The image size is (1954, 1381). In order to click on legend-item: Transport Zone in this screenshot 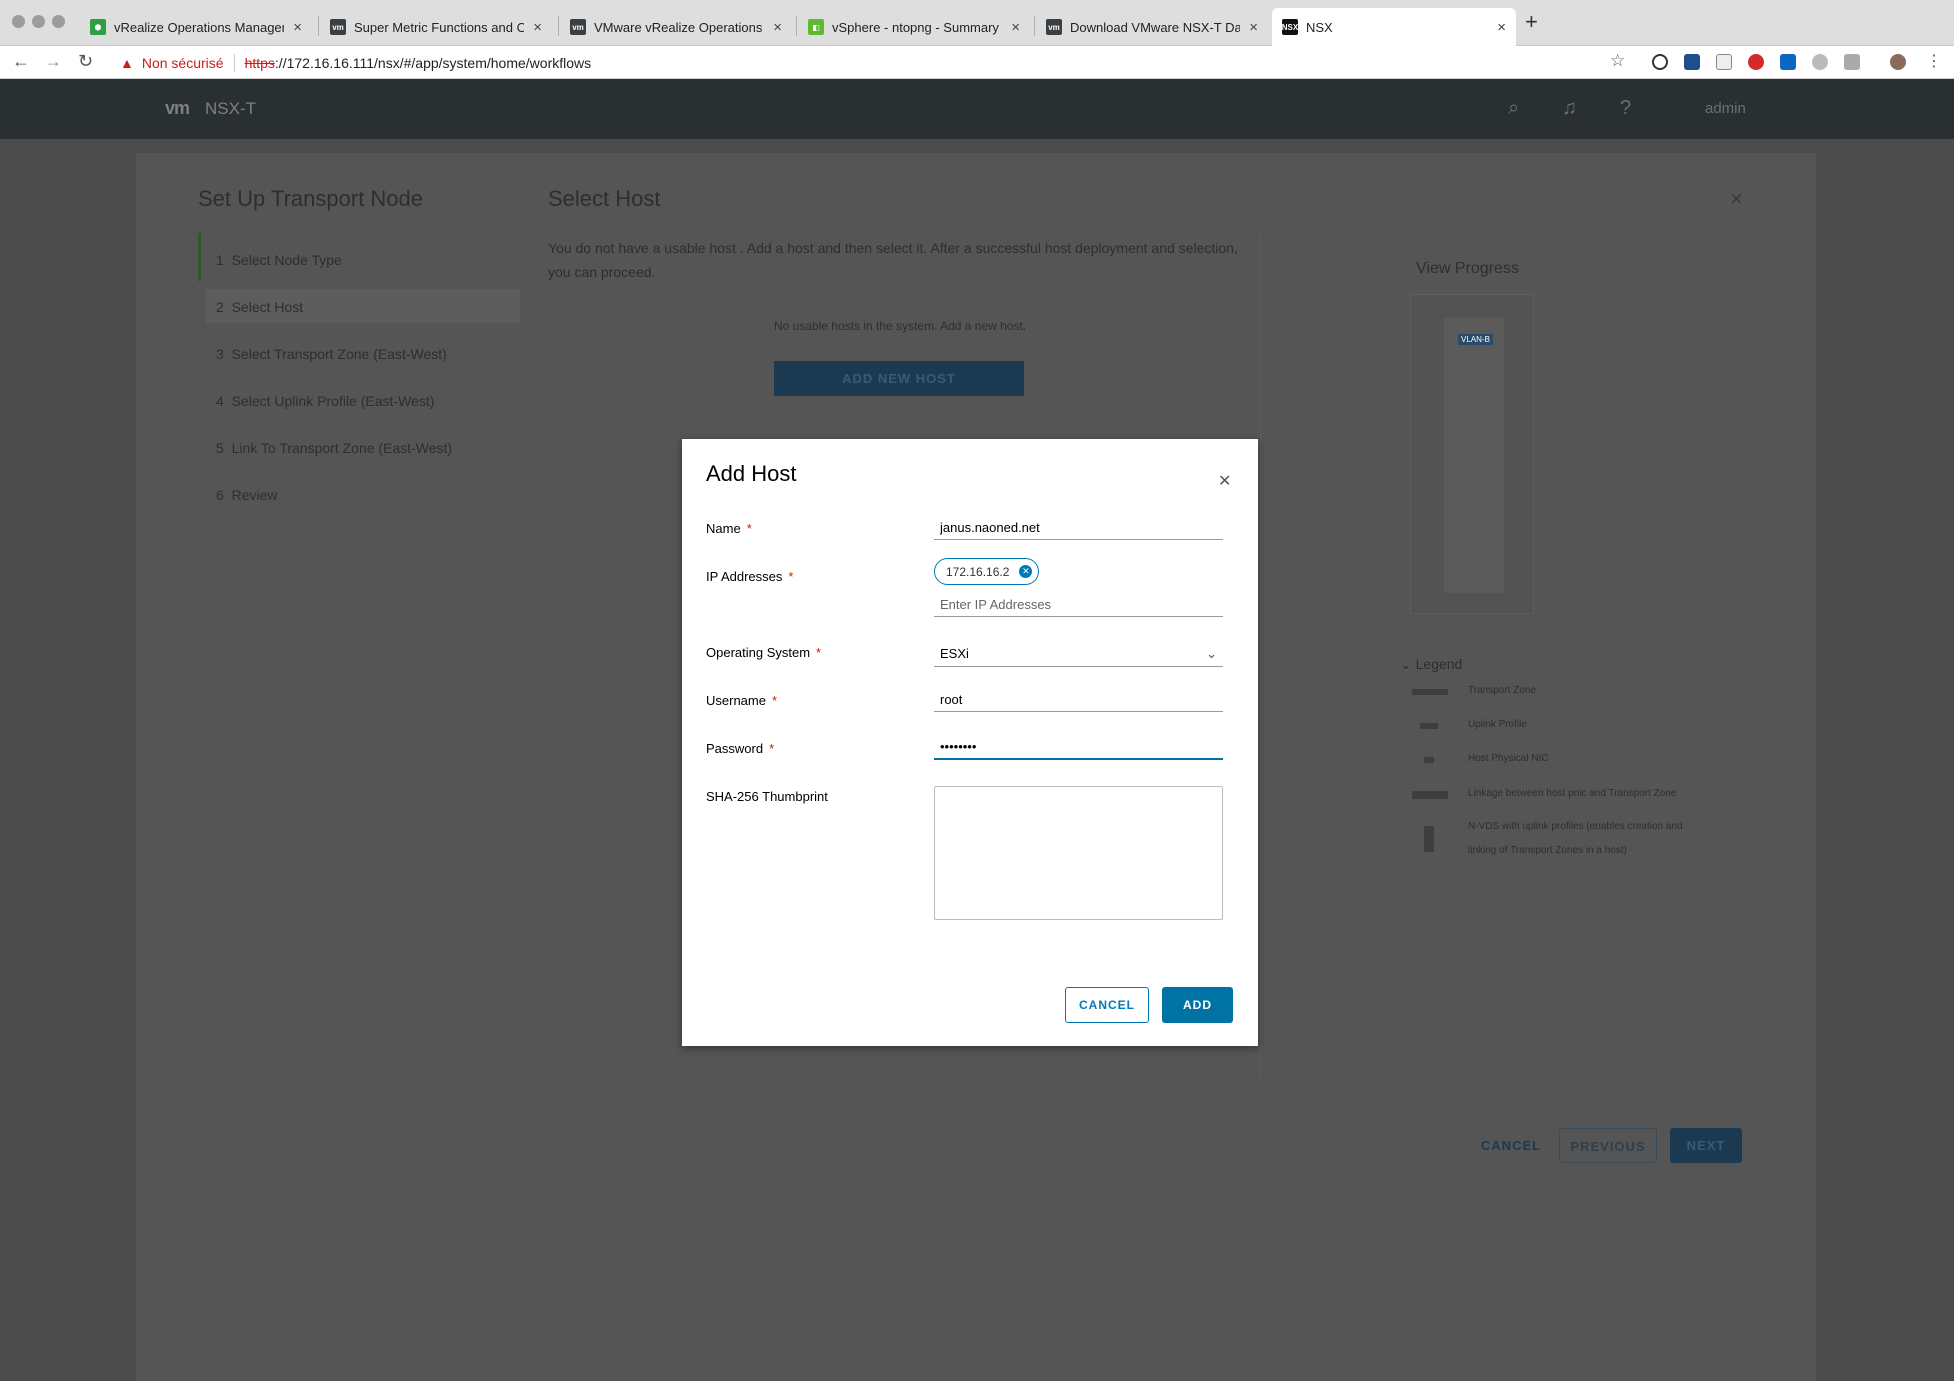, I will do `click(1502, 690)`.